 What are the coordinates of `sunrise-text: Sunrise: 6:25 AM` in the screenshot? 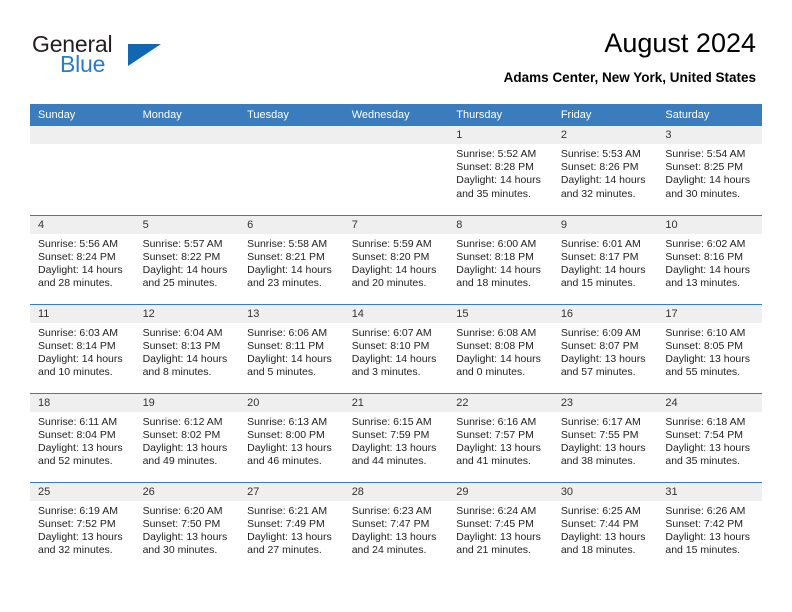 It's located at (600, 510).